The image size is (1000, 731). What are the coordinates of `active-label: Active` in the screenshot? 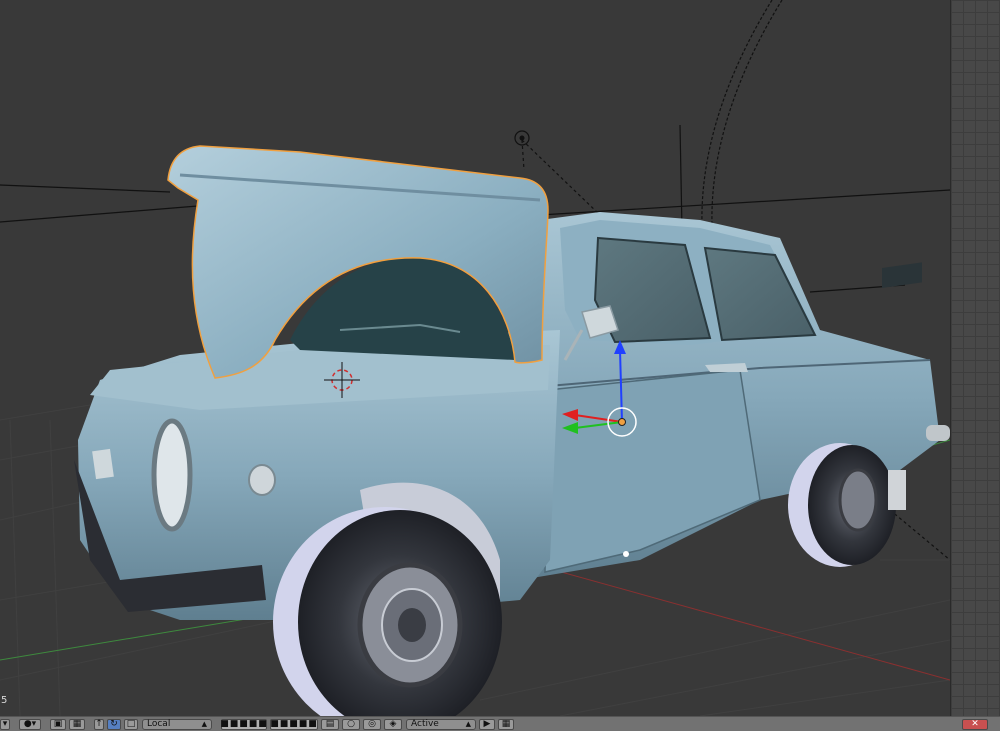 It's located at (425, 723).